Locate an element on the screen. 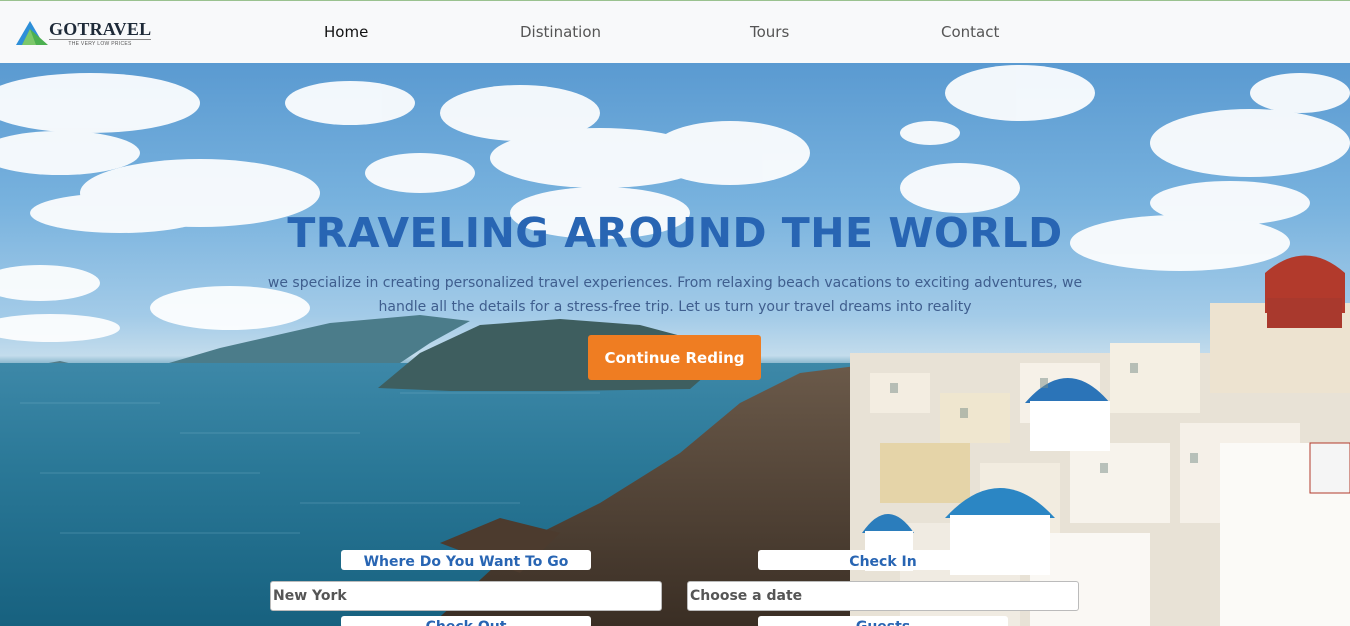  nav-home: Home is located at coordinates (346, 32).